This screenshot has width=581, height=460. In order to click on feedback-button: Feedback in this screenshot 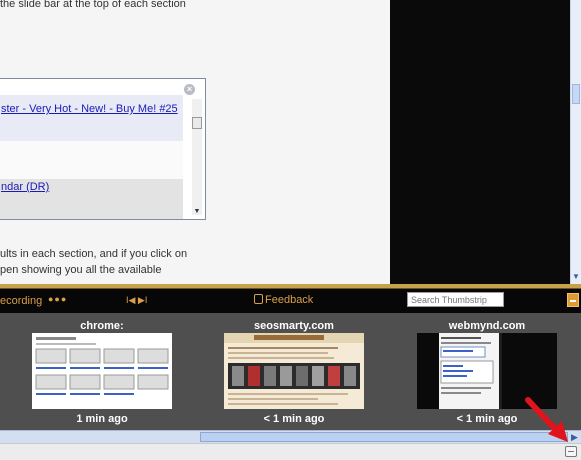, I will do `click(283, 300)`.